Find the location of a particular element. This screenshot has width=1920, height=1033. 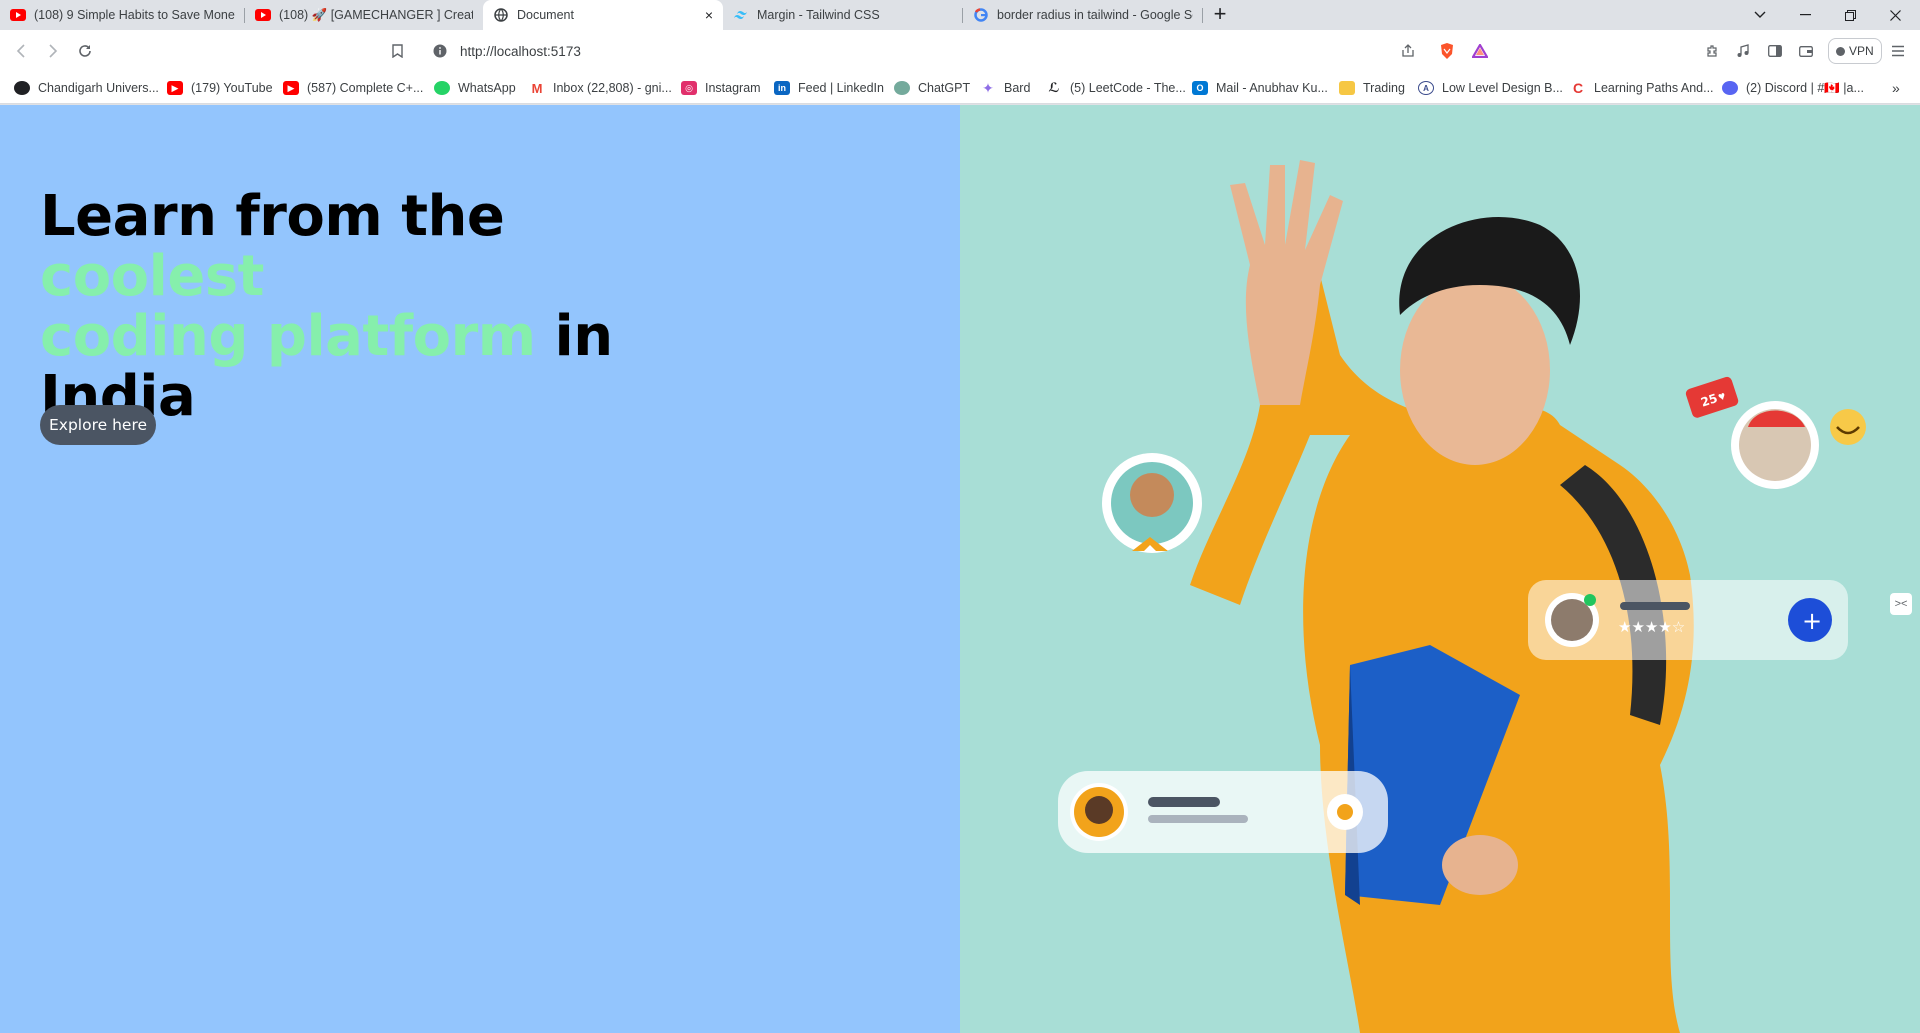

brave-rewards-icon is located at coordinates (1480, 51).